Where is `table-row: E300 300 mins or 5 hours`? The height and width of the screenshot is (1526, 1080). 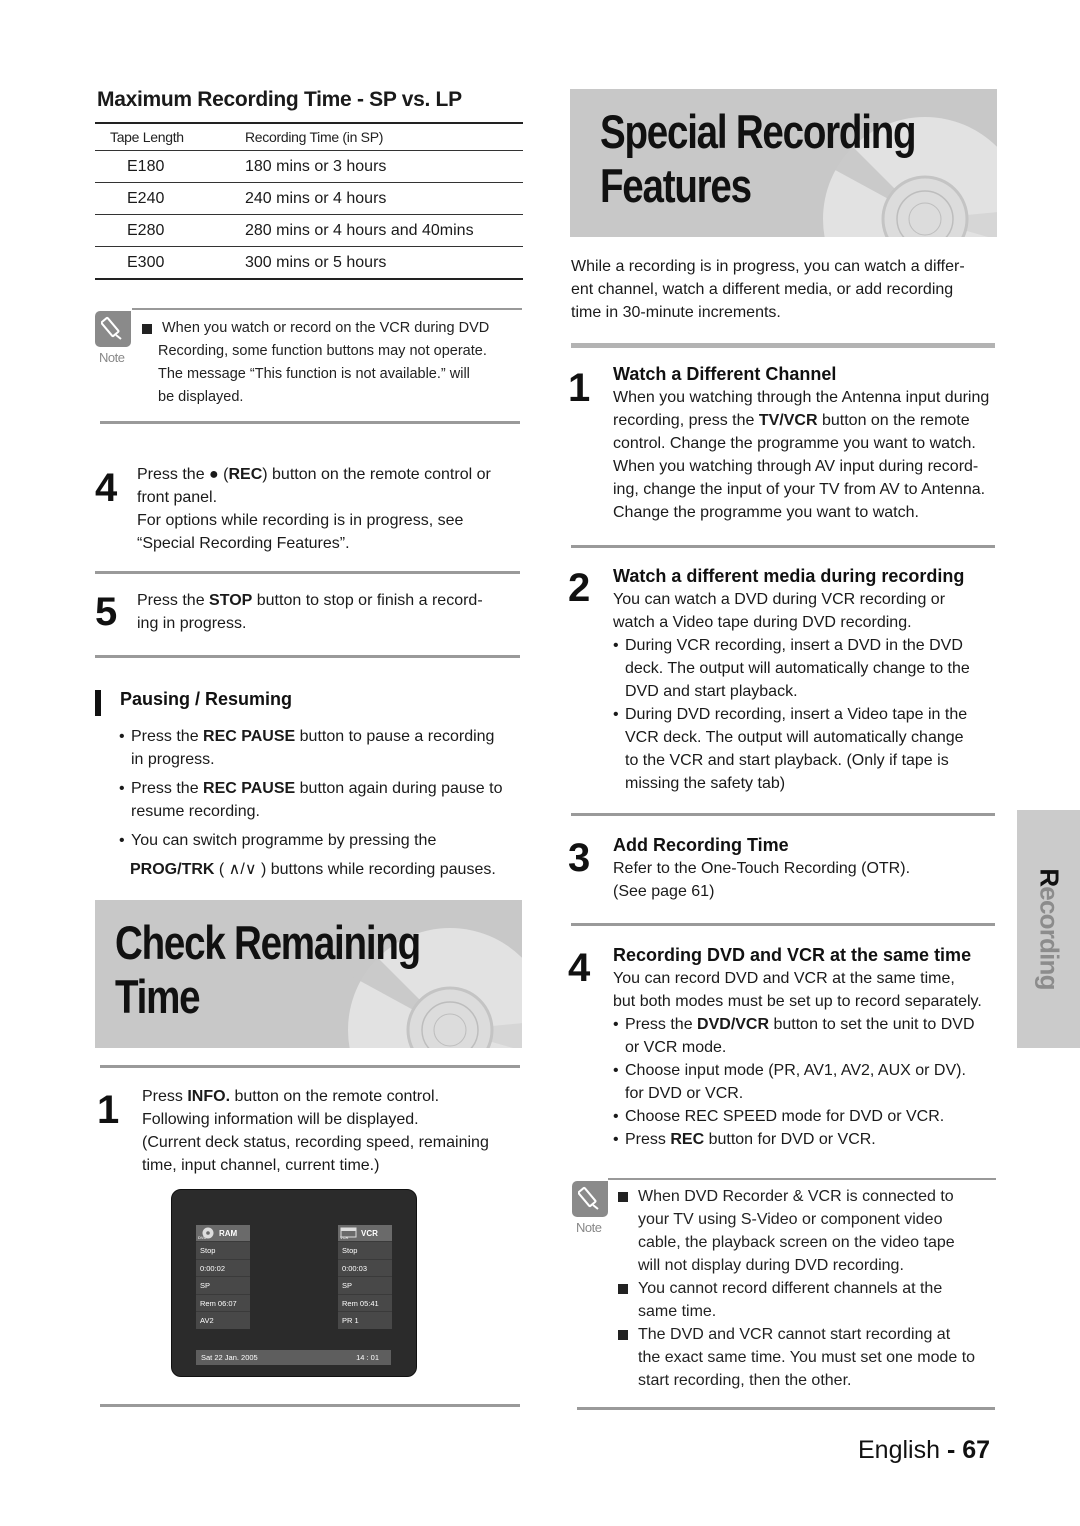 table-row: E300 300 mins or 5 hours is located at coordinates (309, 263).